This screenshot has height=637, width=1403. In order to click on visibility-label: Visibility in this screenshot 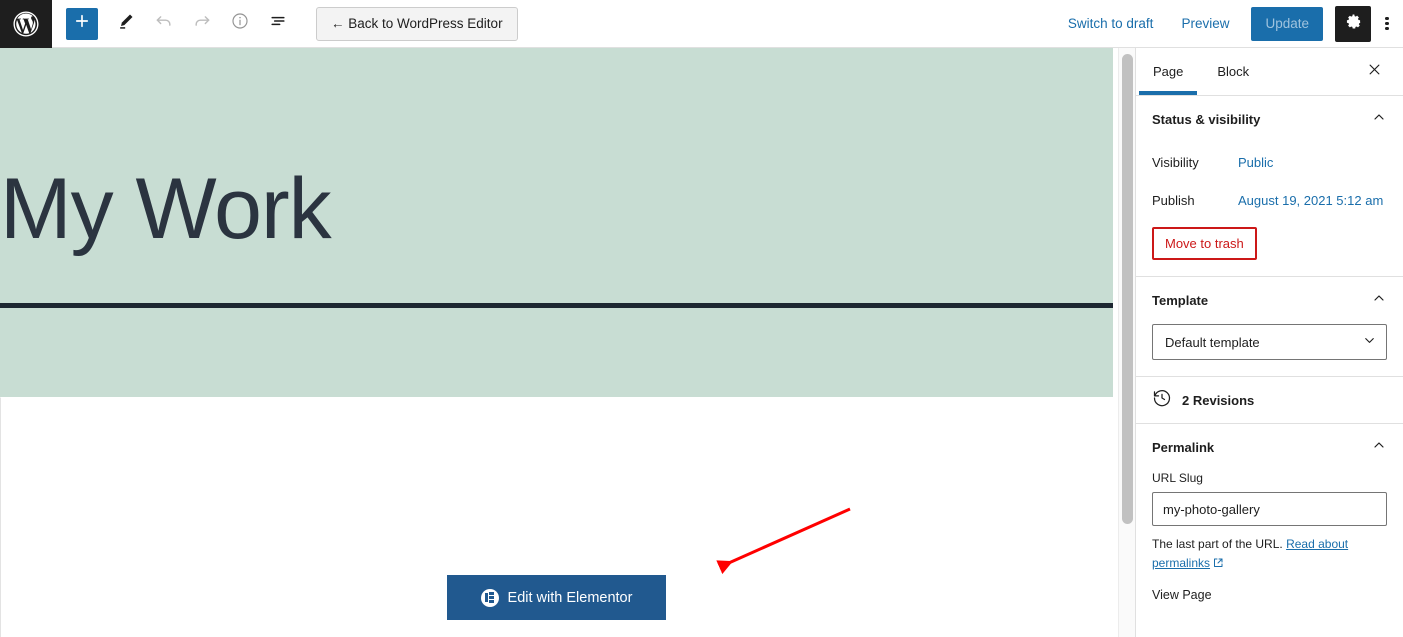, I will do `click(1175, 162)`.